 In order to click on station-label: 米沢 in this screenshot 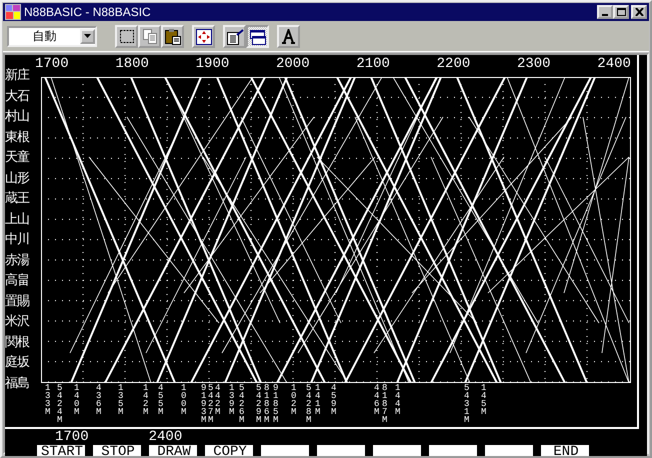, I will do `click(17, 322)`.